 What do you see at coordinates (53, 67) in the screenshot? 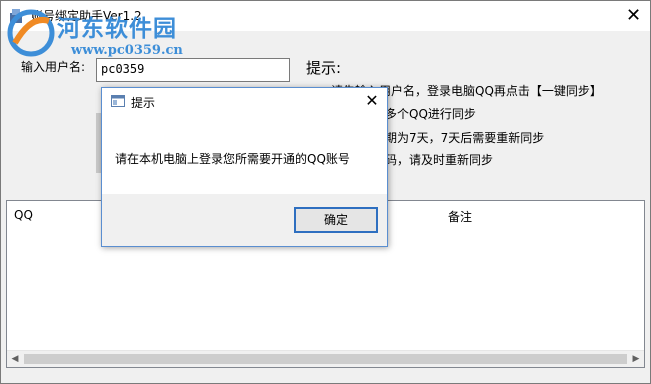
I see `username-label: 输入用户名:` at bounding box center [53, 67].